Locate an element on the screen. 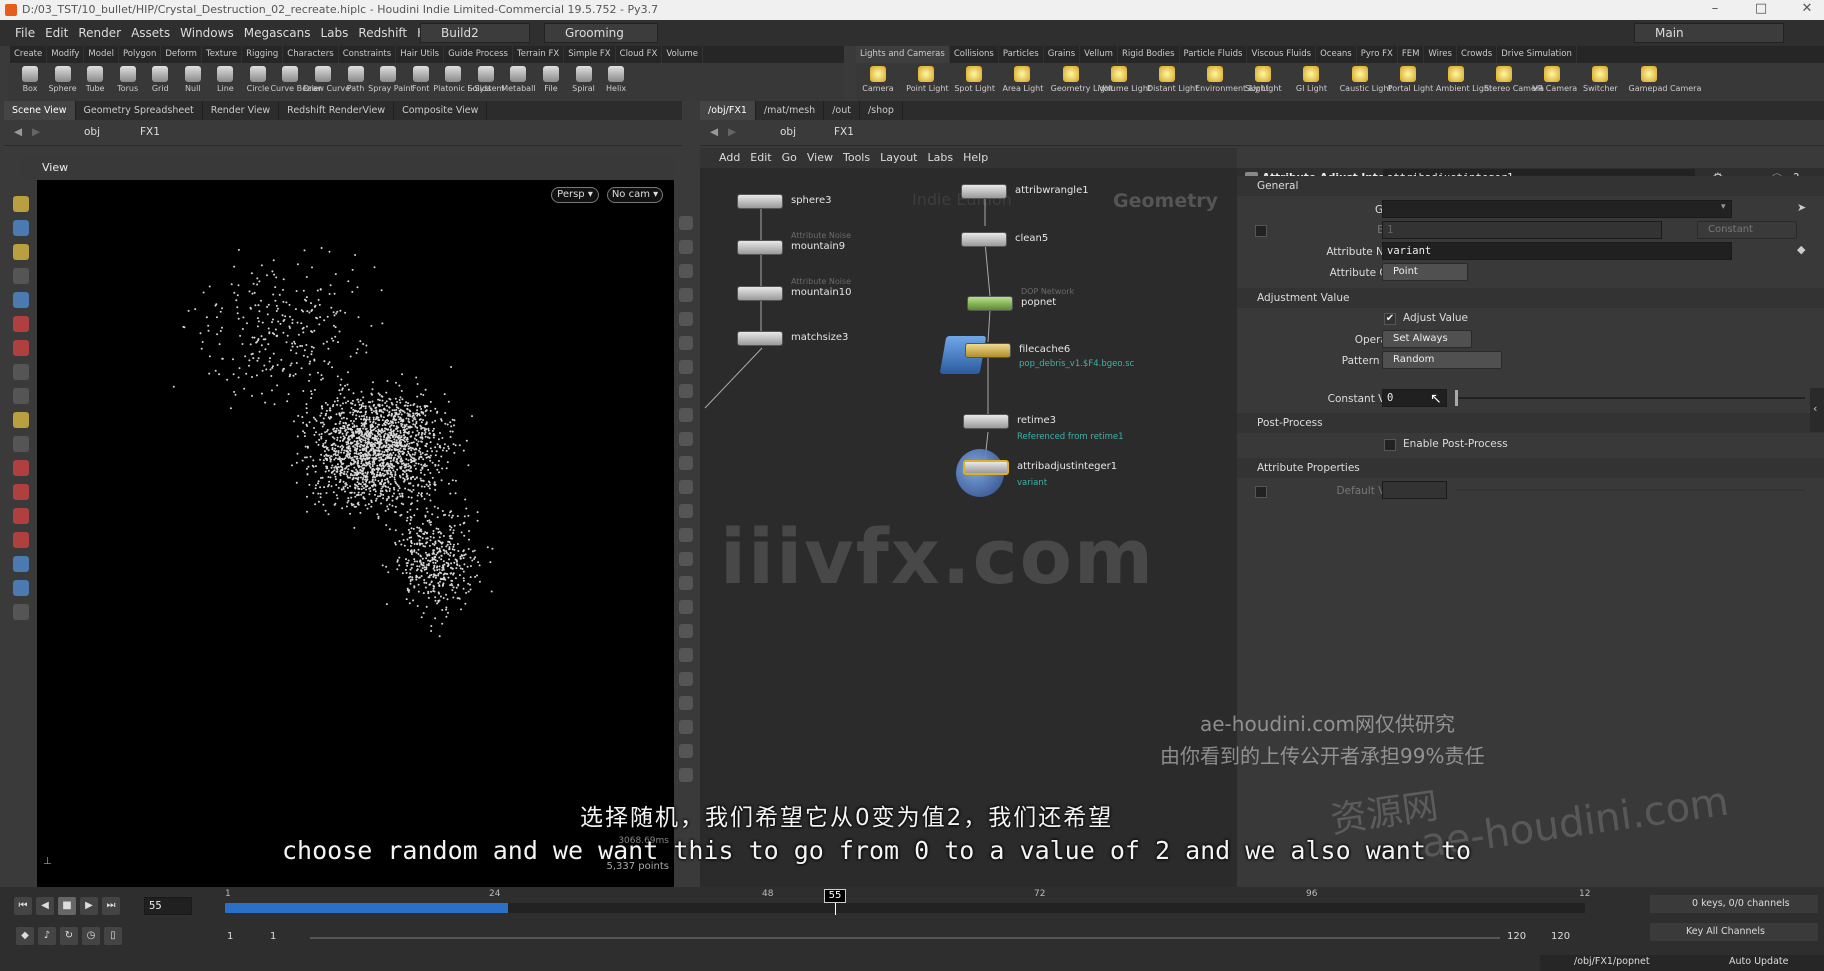 The height and width of the screenshot is (971, 1824). shelf-tool-gi-light: GI Light is located at coordinates (1311, 82).